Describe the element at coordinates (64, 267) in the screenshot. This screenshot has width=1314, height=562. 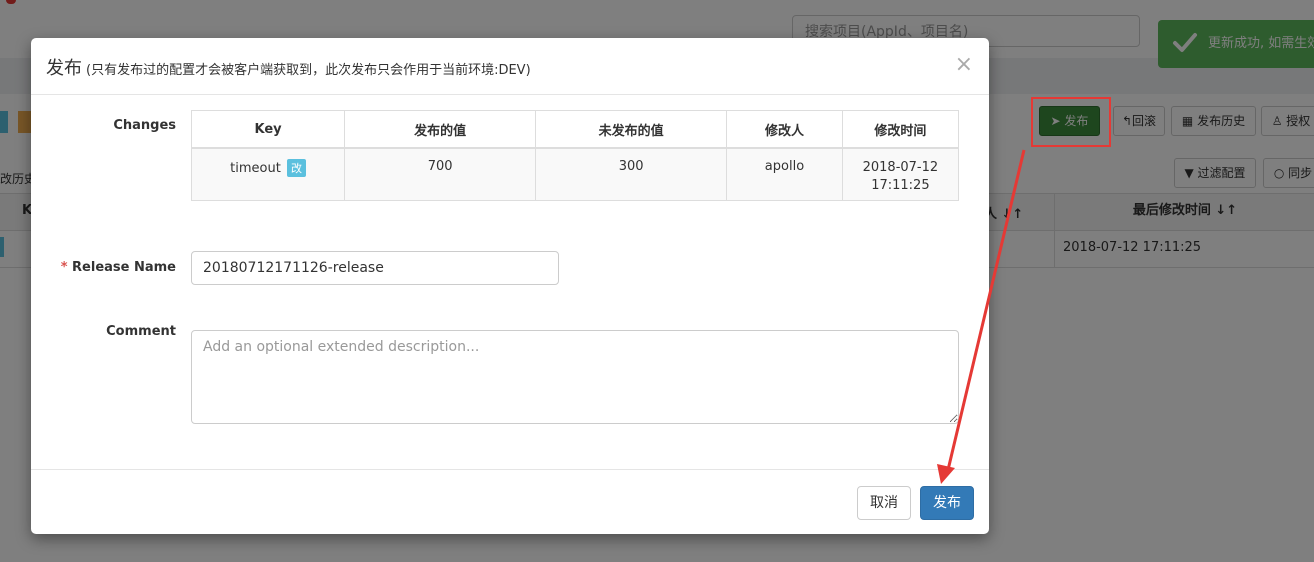
I see `required-marker: *` at that location.